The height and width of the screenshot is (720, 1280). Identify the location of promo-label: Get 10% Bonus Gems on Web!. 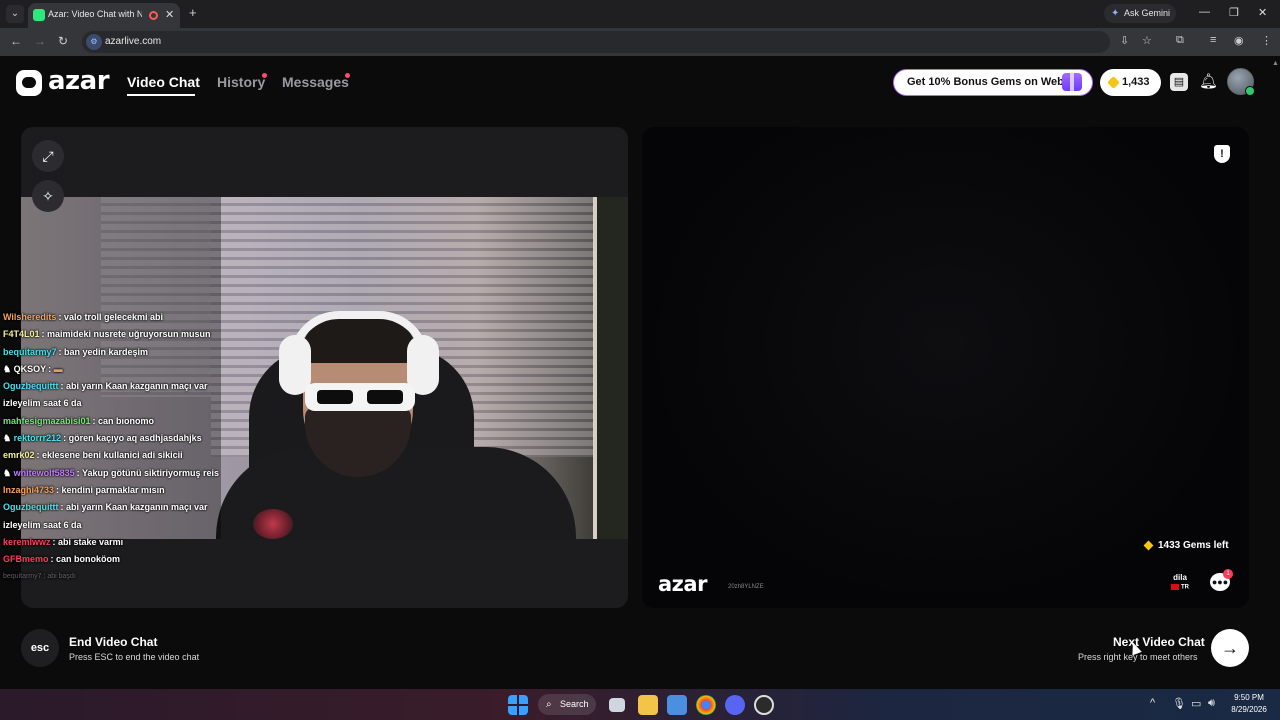
(987, 82).